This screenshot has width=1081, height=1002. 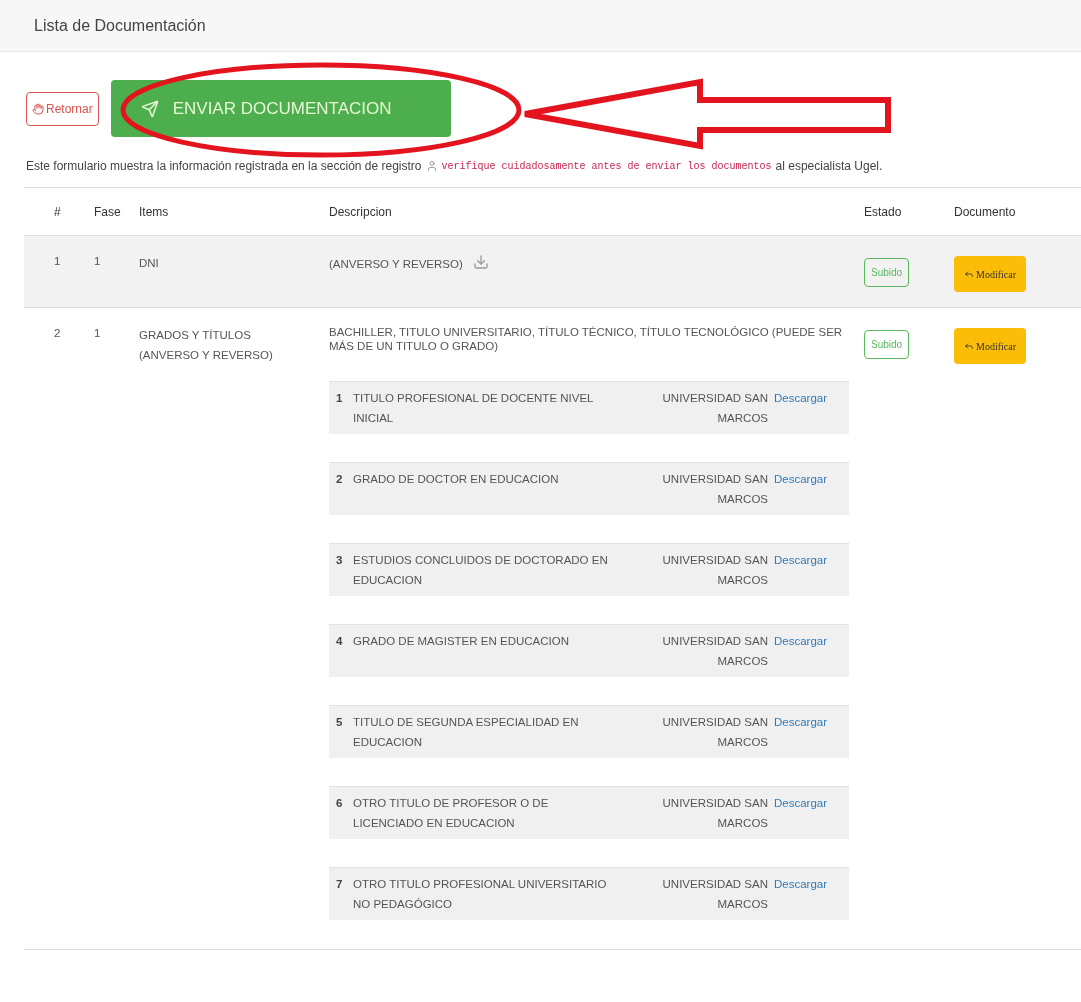 I want to click on entry-title: GRADO DE MAGISTER EN EDUCACION, so click(x=461, y=641).